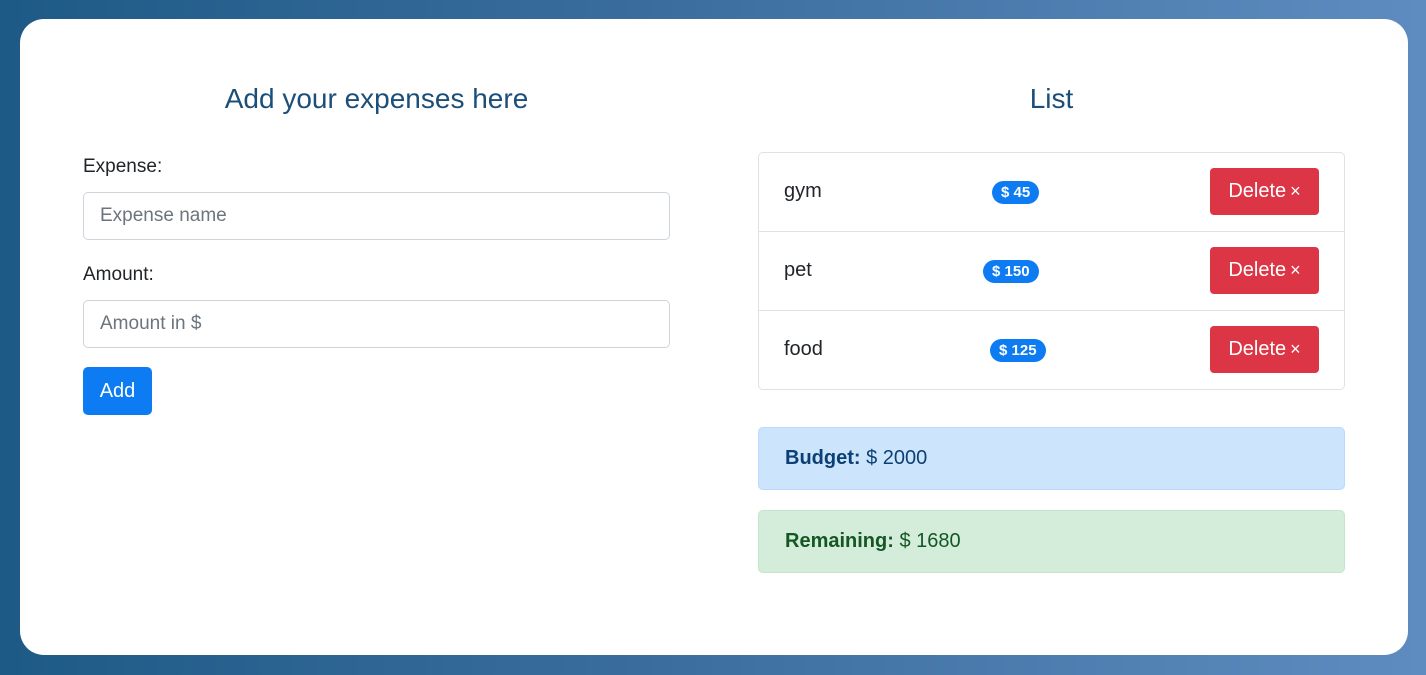 This screenshot has width=1426, height=675. Describe the element at coordinates (1016, 192) in the screenshot. I see `amount-badge: $ 45` at that location.